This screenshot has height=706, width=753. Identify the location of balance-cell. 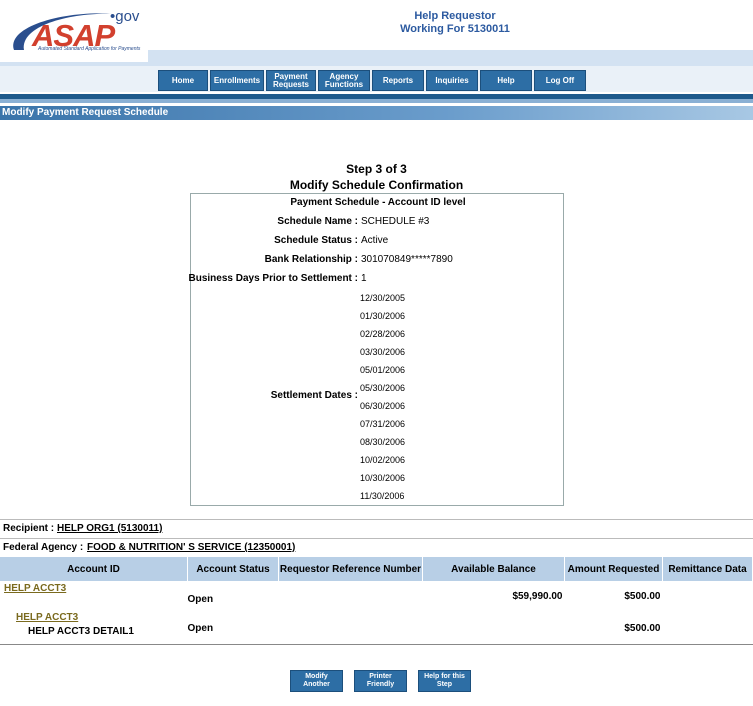
(494, 628).